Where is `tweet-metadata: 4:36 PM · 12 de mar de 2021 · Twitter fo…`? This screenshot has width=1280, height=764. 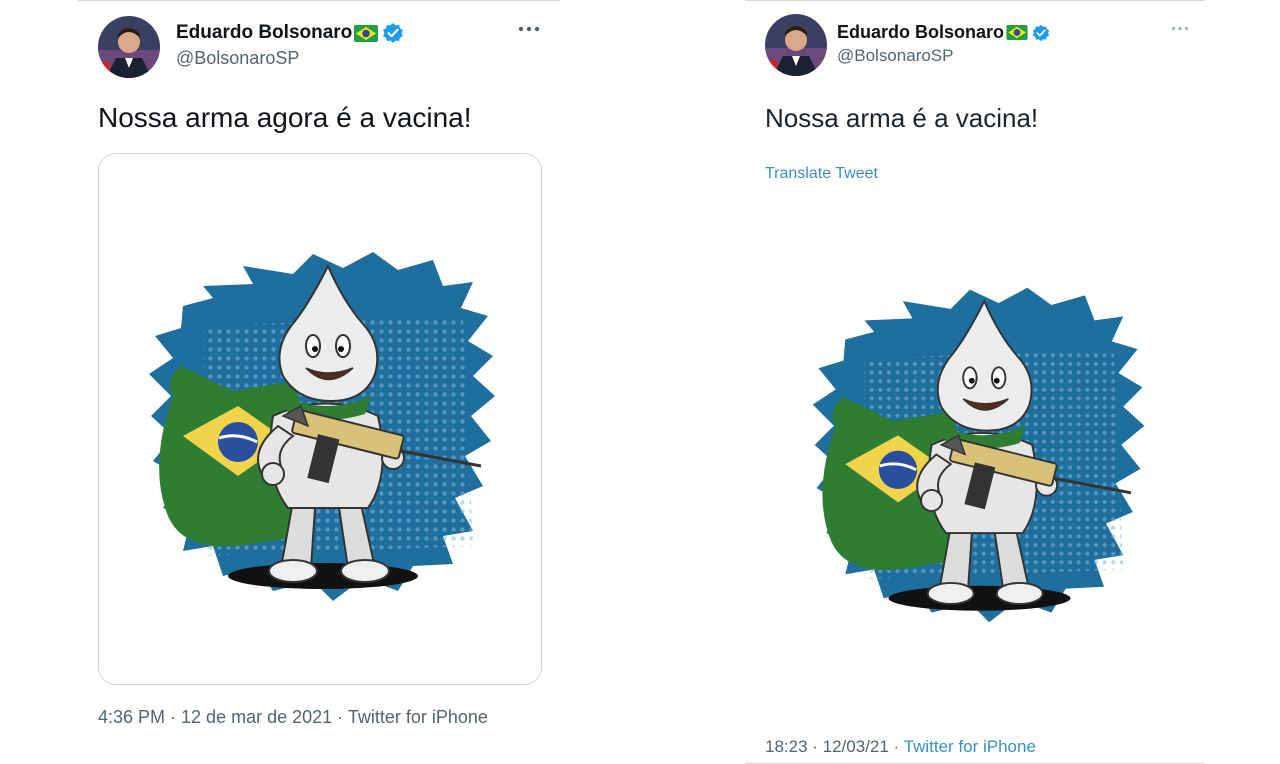
tweet-metadata: 4:36 PM · 12 de mar de 2021 · Twitter fo… is located at coordinates (298, 717).